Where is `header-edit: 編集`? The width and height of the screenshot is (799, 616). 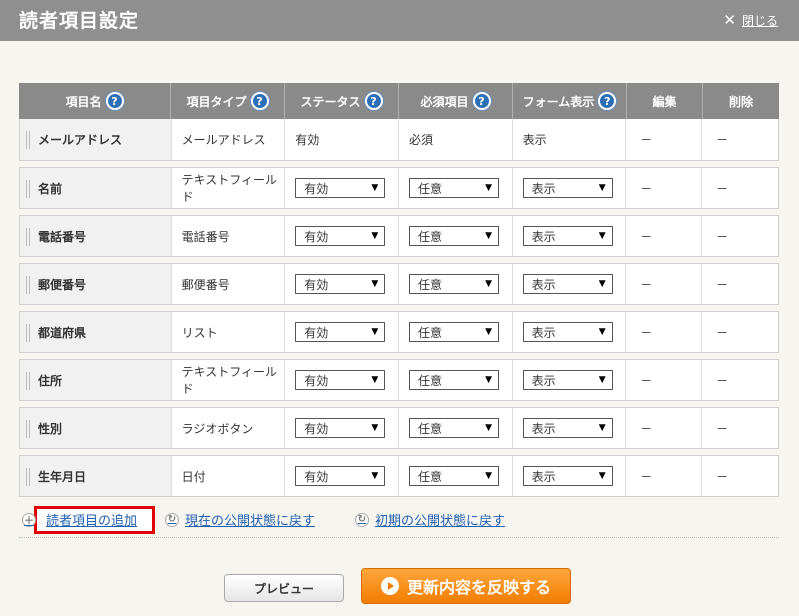
header-edit: 編集 is located at coordinates (665, 101).